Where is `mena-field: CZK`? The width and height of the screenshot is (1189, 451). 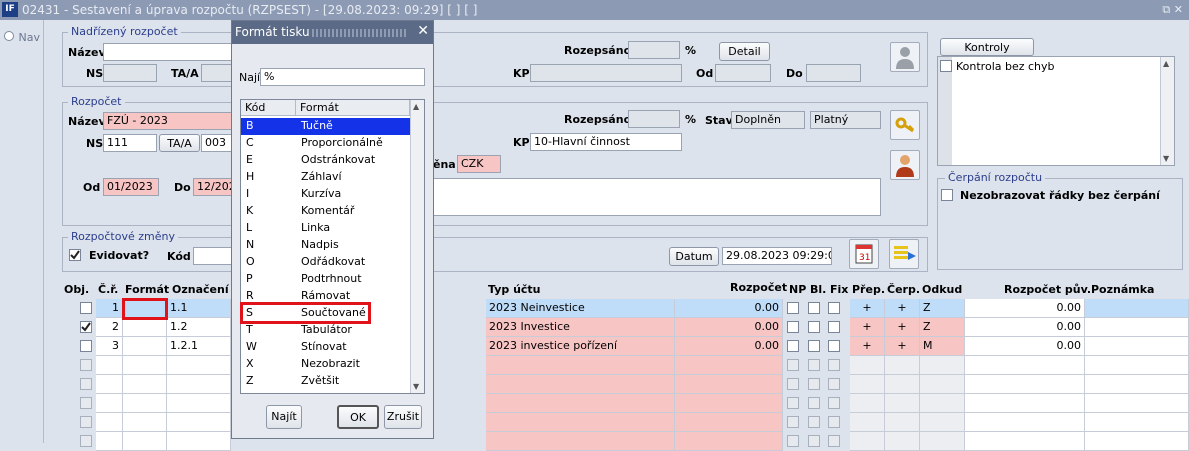
mena-field: CZK is located at coordinates (479, 164).